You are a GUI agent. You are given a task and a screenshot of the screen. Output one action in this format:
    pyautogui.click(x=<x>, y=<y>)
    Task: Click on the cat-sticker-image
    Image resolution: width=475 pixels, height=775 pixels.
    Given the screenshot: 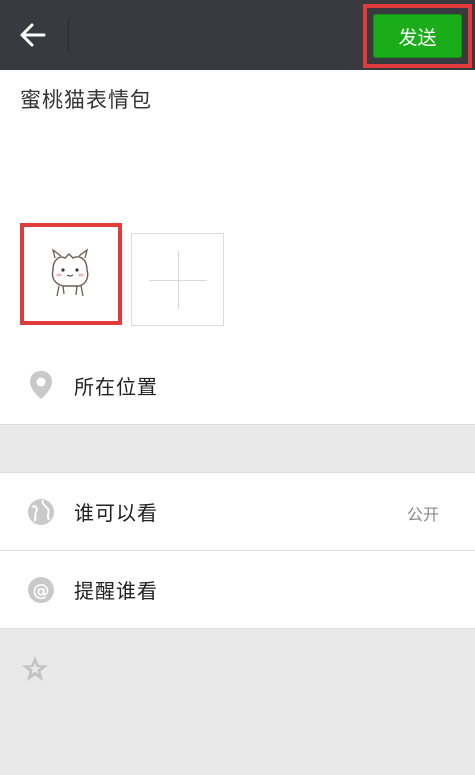 What is the action you would take?
    pyautogui.click(x=70, y=272)
    